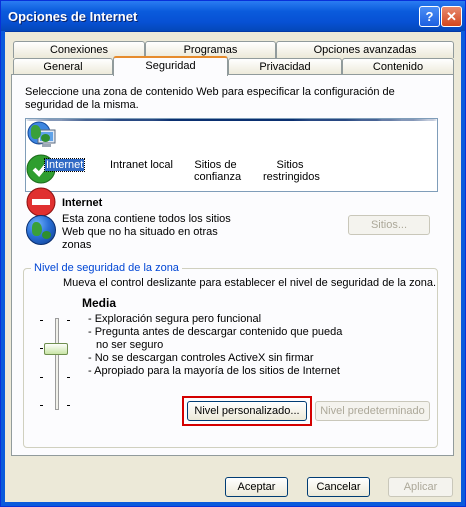 The height and width of the screenshot is (507, 466). Describe the element at coordinates (56, 349) in the screenshot. I see `security-slider-thumb` at that location.